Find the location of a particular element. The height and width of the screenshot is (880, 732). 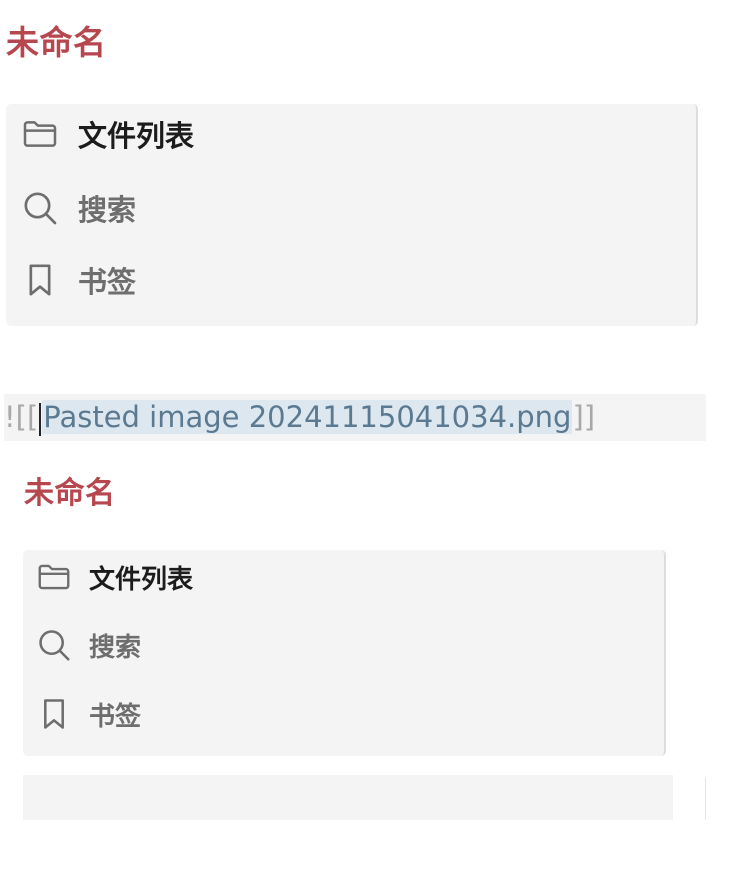

embed-suffix: ]] is located at coordinates (584, 417).